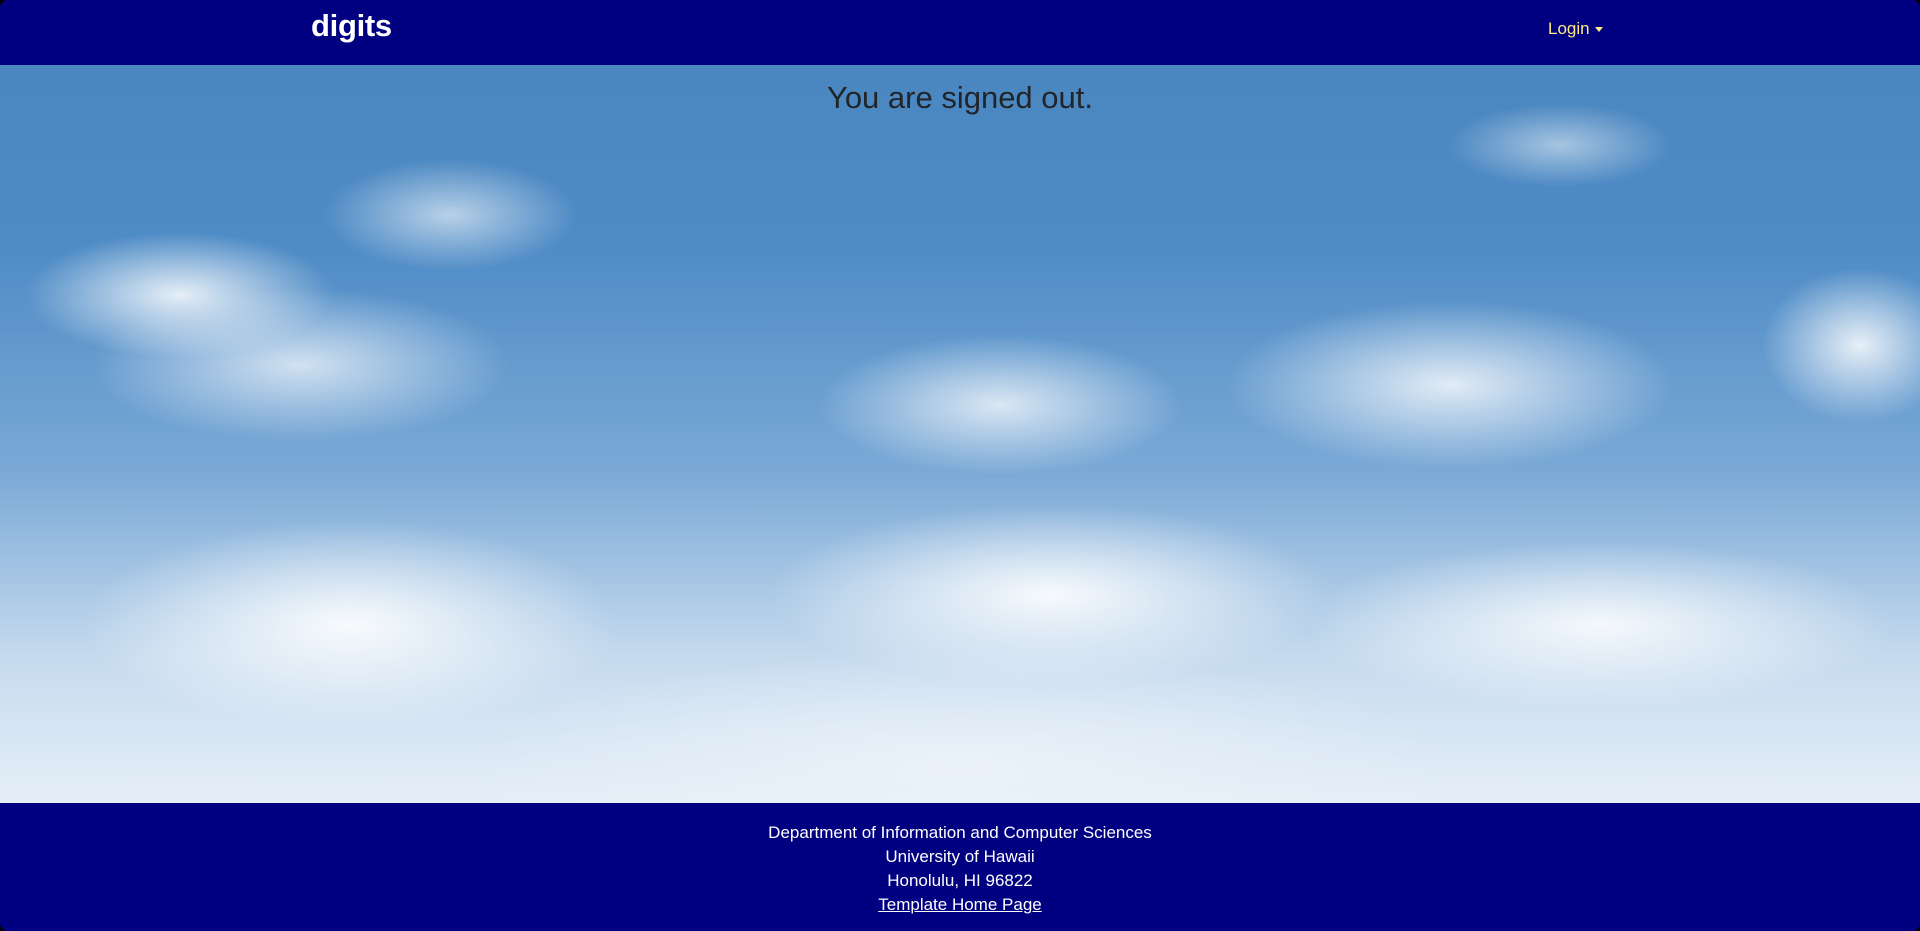  Describe the element at coordinates (1598, 29) in the screenshot. I see `caret-down-icon` at that location.